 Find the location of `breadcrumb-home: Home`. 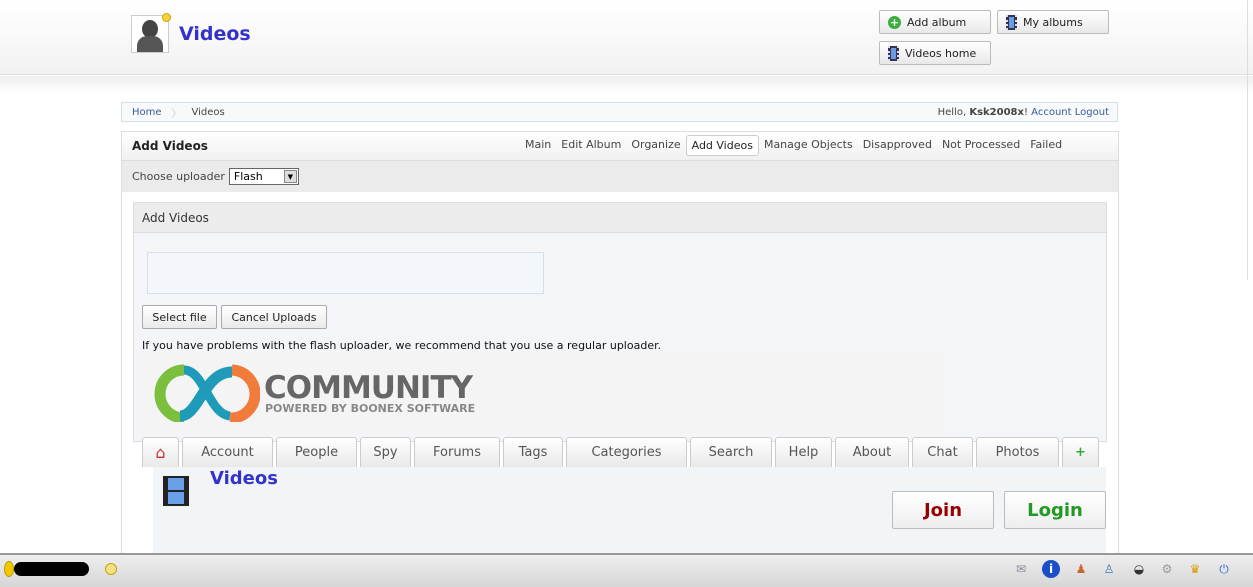

breadcrumb-home: Home is located at coordinates (147, 112).